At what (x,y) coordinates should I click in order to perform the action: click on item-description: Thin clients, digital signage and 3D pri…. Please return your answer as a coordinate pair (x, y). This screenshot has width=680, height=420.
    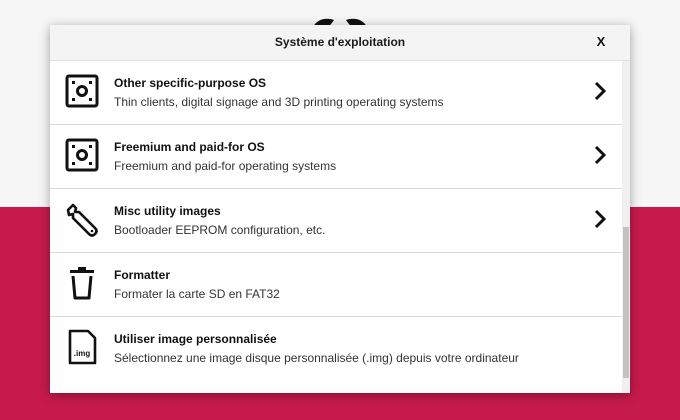
    Looking at the image, I should click on (279, 102).